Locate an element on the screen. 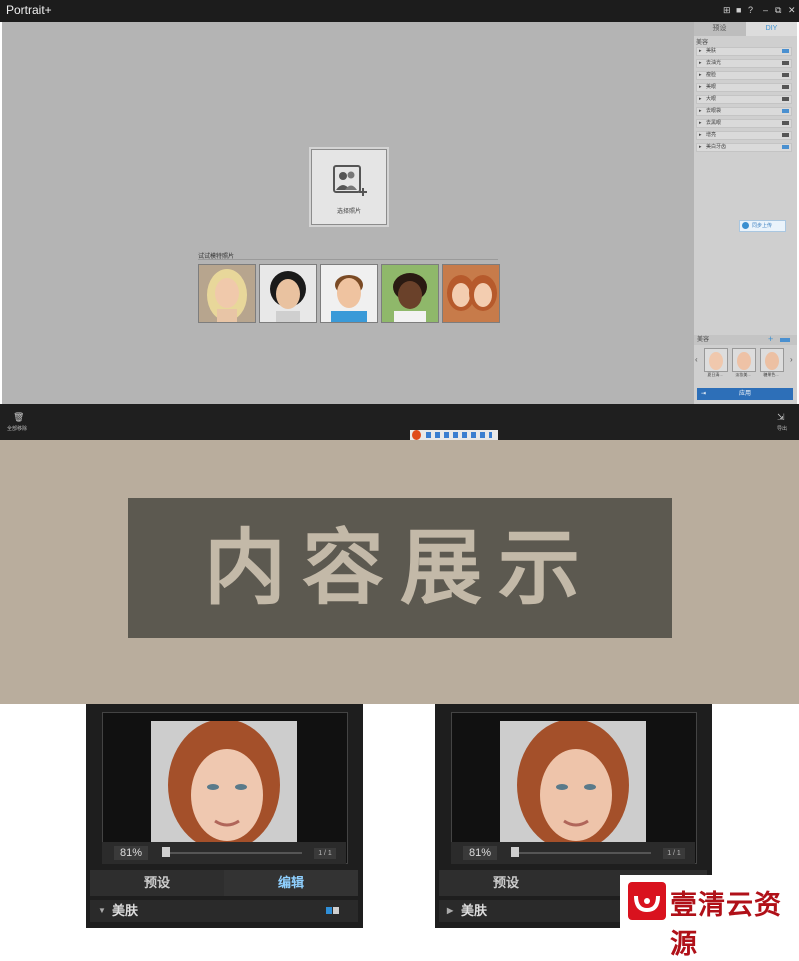  feature-row: ▸ 大眼 is located at coordinates (744, 99).